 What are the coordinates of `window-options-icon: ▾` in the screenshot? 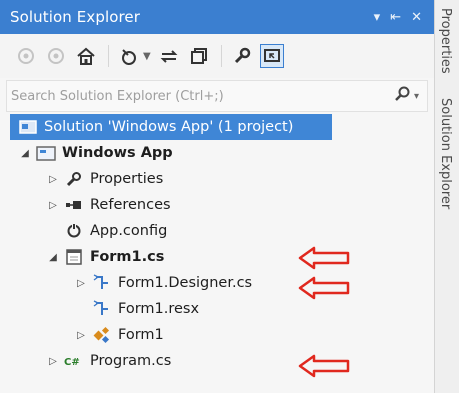 It's located at (377, 17).